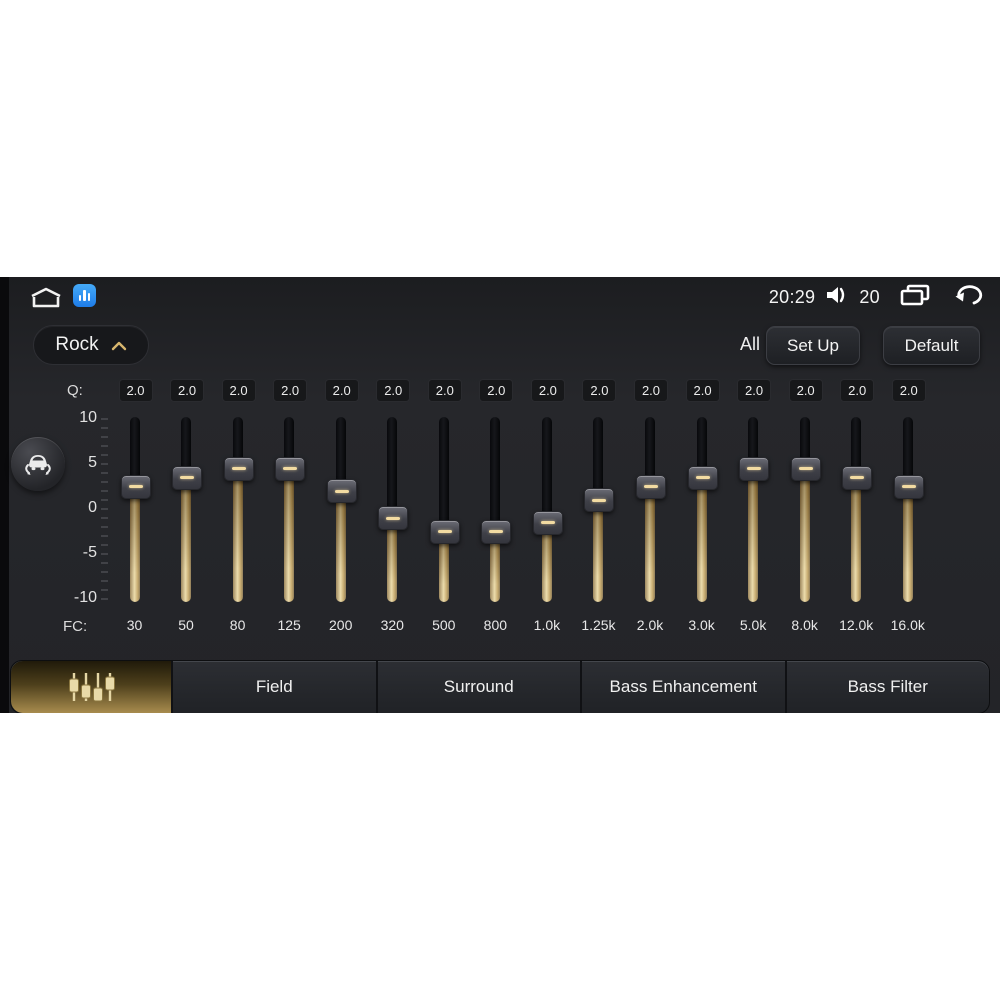 The height and width of the screenshot is (1000, 1000). I want to click on default-button: Default, so click(931, 345).